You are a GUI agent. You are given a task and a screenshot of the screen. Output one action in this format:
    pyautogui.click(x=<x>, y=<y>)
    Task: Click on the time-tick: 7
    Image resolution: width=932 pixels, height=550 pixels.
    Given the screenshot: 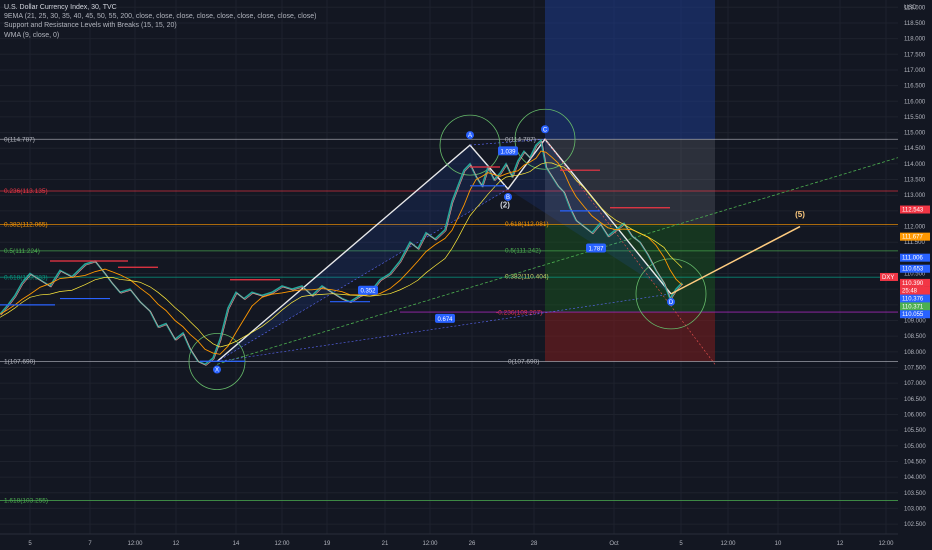 What is the action you would take?
    pyautogui.click(x=90, y=544)
    